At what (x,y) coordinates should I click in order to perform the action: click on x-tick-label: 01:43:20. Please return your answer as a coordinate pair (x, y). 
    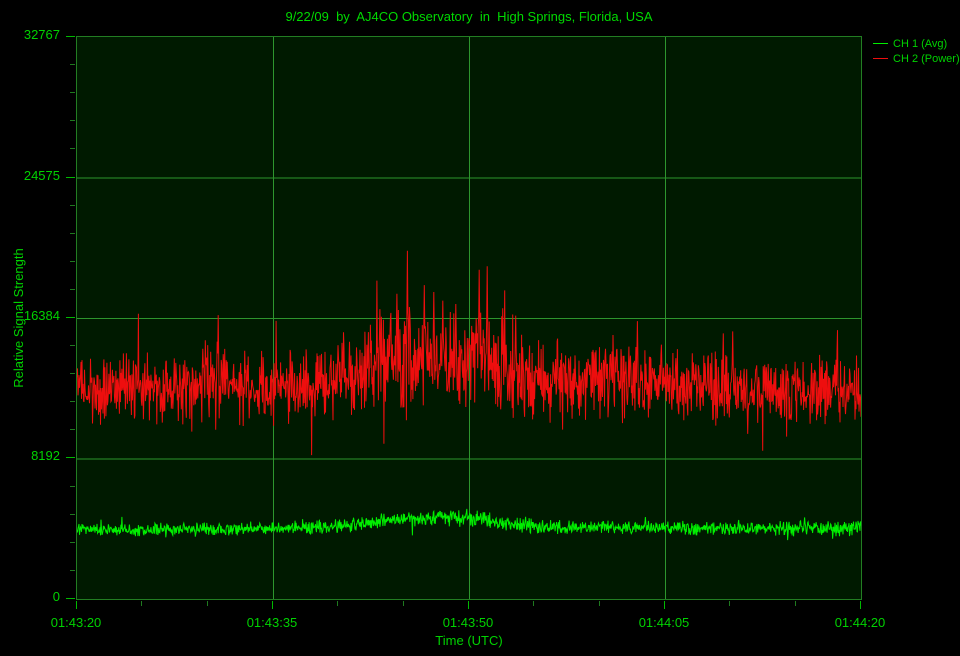
    Looking at the image, I should click on (76, 622).